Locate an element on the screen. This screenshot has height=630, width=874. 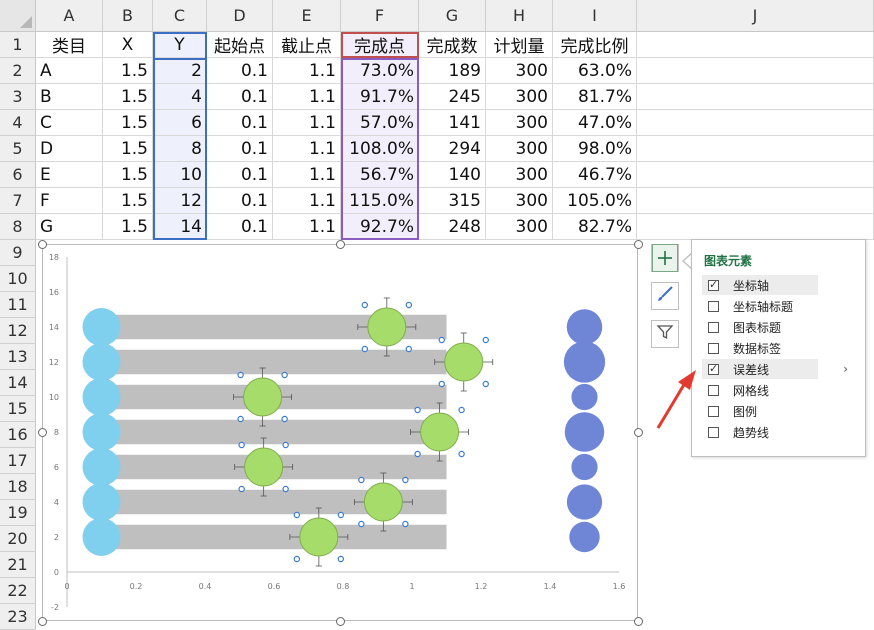
chart-styles-button is located at coordinates (665, 296).